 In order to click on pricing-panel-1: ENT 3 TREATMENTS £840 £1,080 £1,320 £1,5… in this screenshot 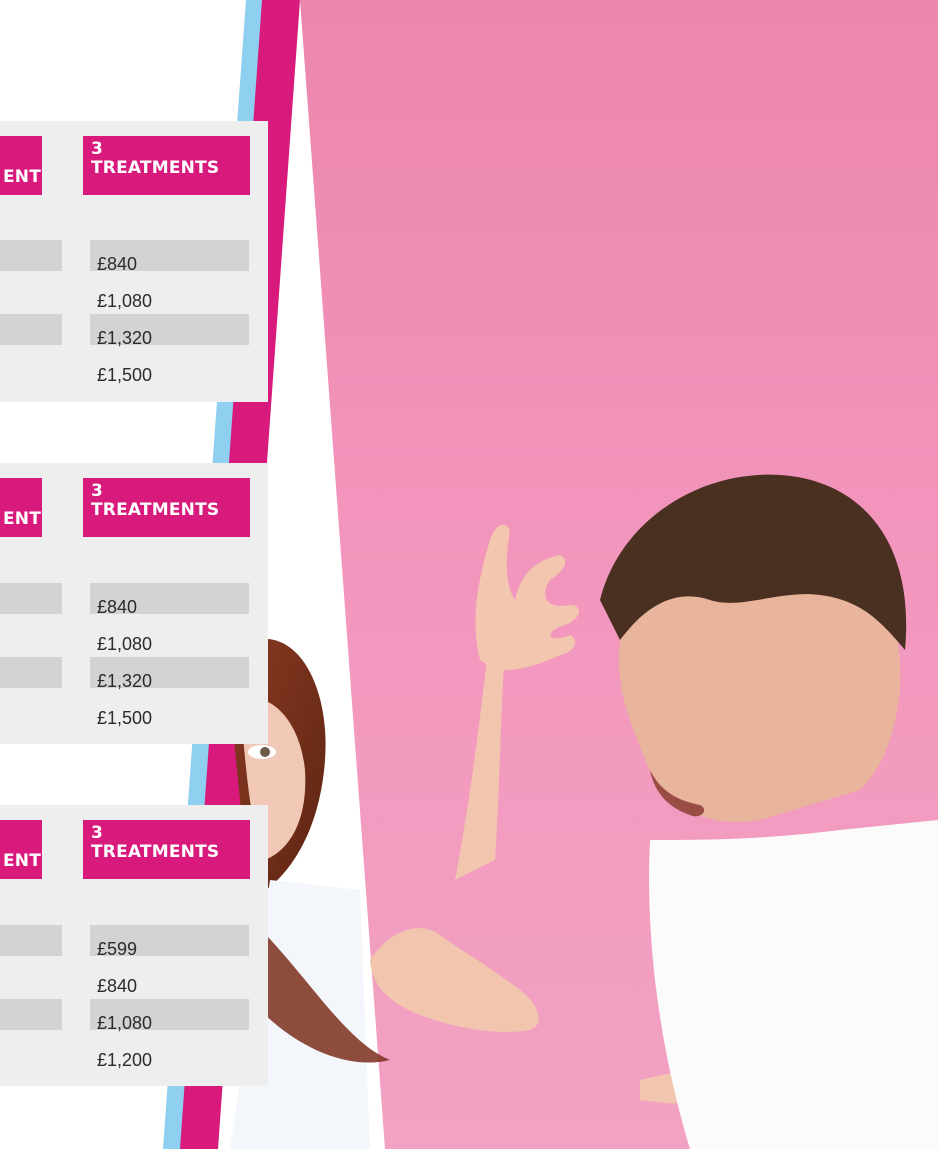, I will do `click(134, 261)`.